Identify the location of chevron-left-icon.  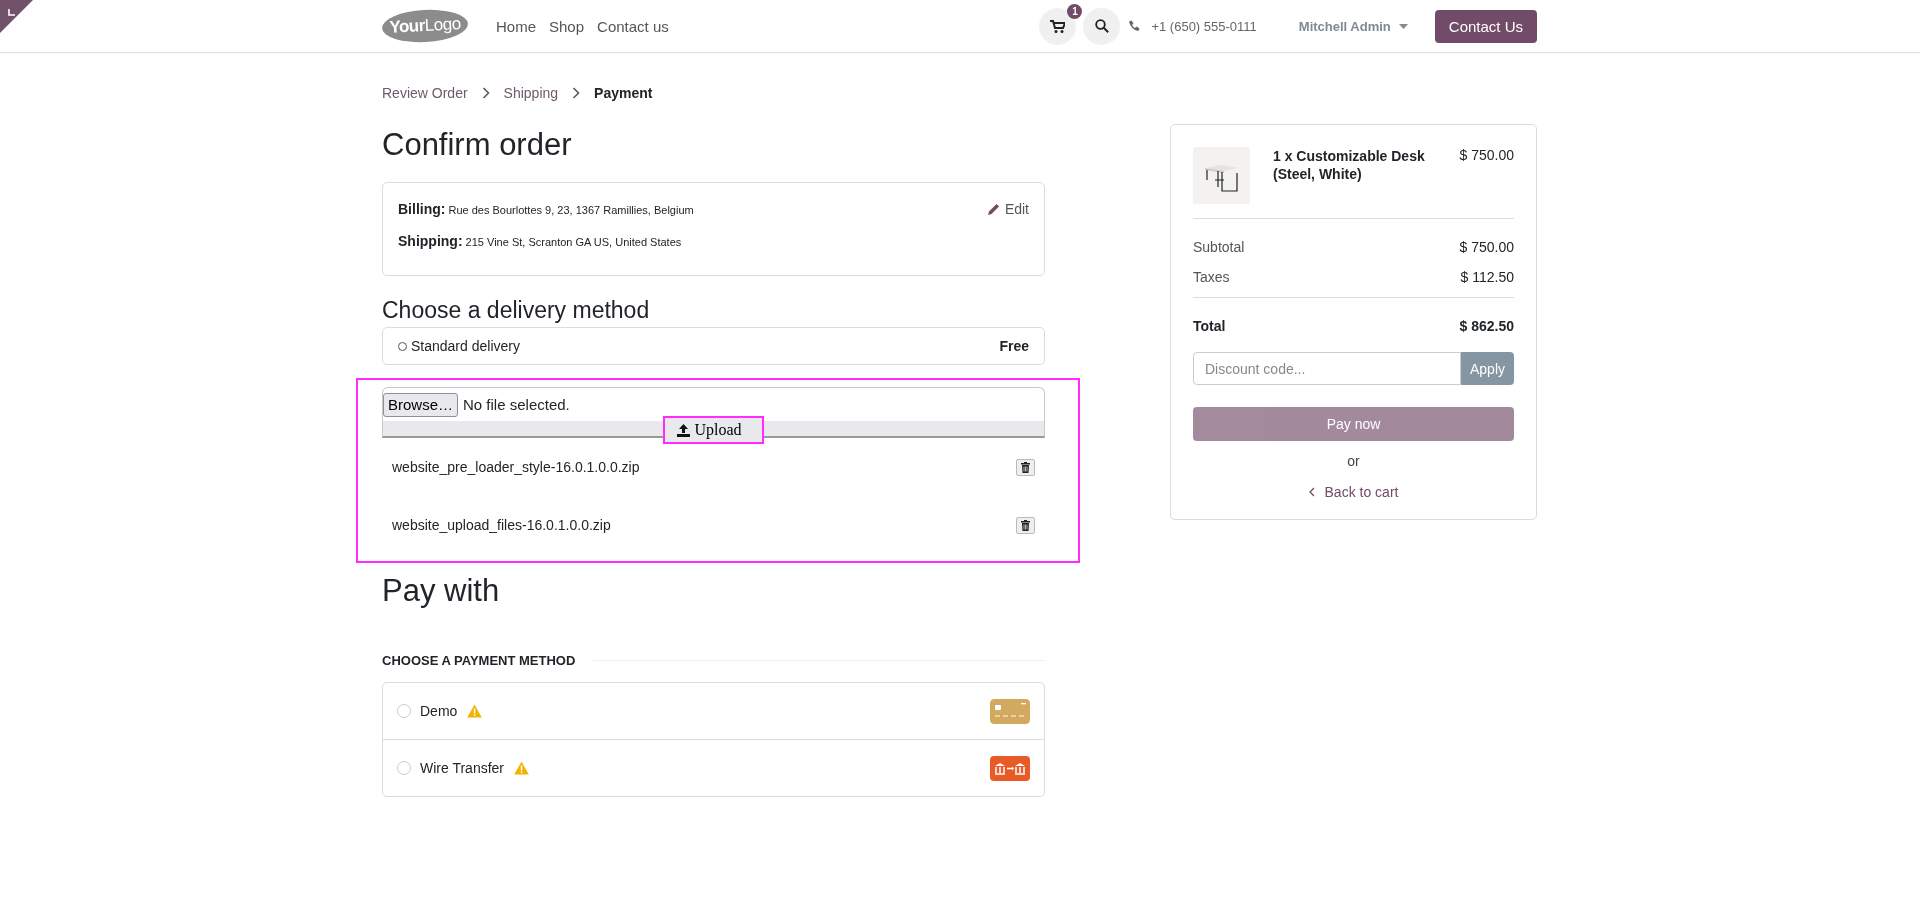
(1311, 492).